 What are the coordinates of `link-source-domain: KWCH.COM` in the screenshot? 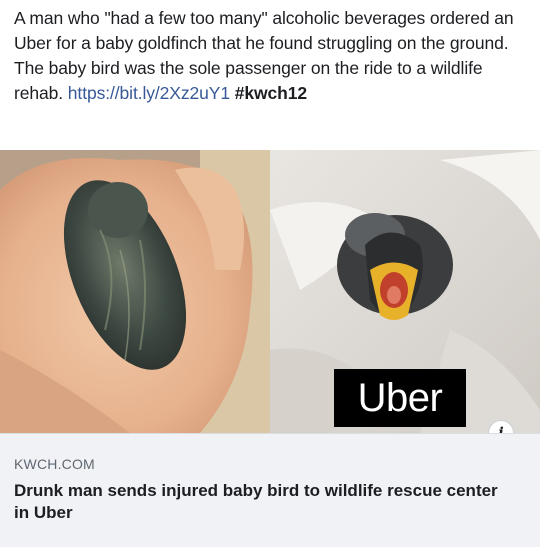 It's located at (54, 464).